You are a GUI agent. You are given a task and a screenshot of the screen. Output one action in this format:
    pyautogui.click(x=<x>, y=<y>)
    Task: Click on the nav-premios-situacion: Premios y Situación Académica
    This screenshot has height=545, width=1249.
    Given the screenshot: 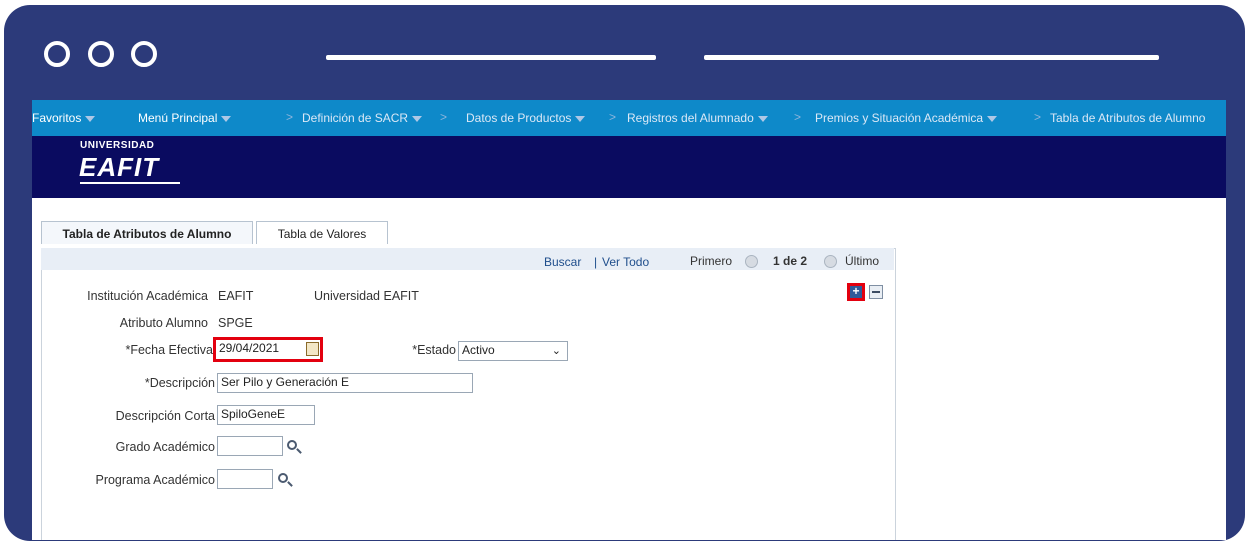 What is the action you would take?
    pyautogui.click(x=906, y=118)
    